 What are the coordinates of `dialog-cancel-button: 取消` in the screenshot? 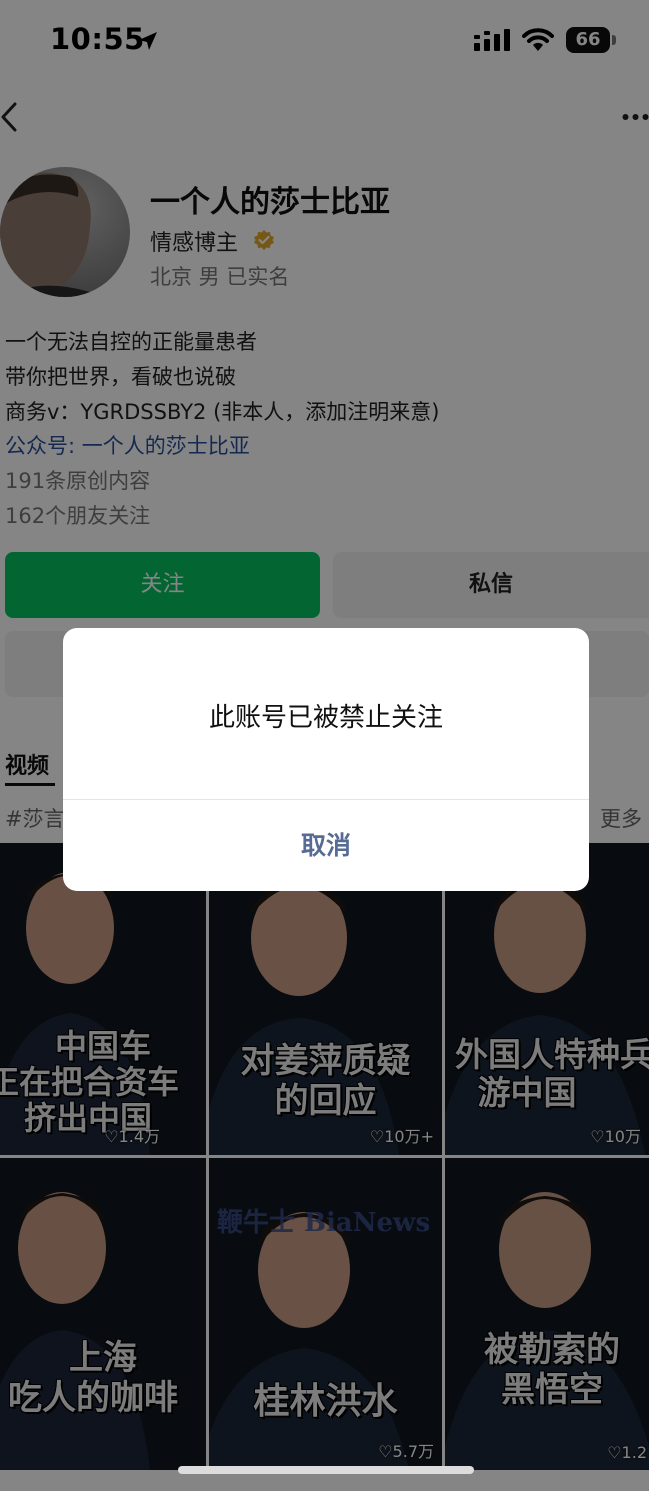 It's located at (326, 845).